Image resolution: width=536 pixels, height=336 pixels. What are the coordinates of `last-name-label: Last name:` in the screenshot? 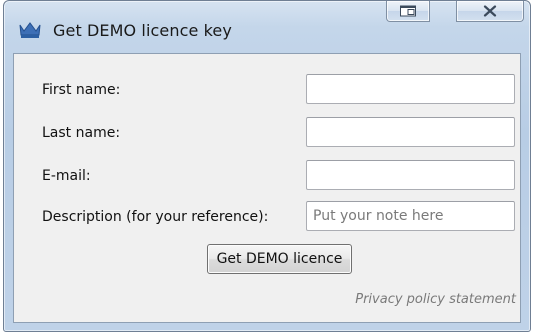 It's located at (81, 133).